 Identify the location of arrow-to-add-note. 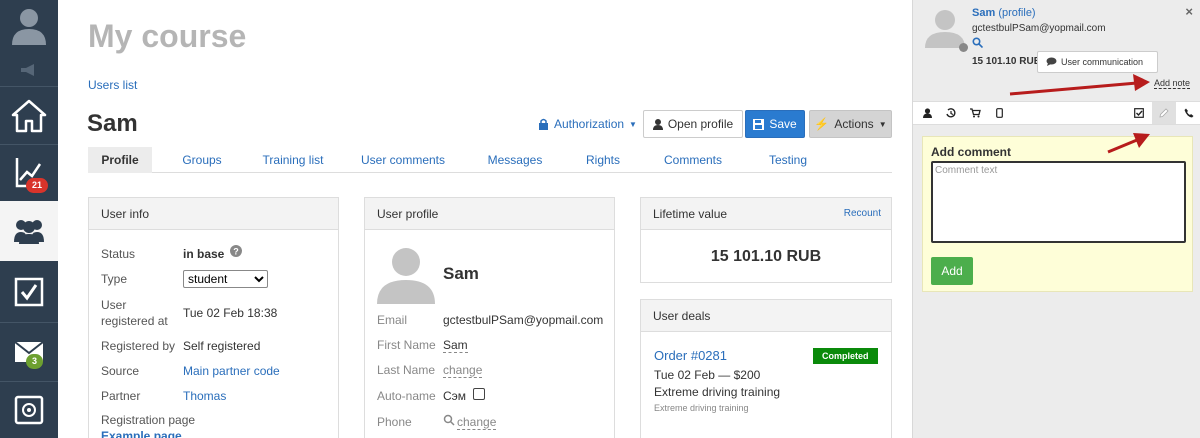
(1073, 88).